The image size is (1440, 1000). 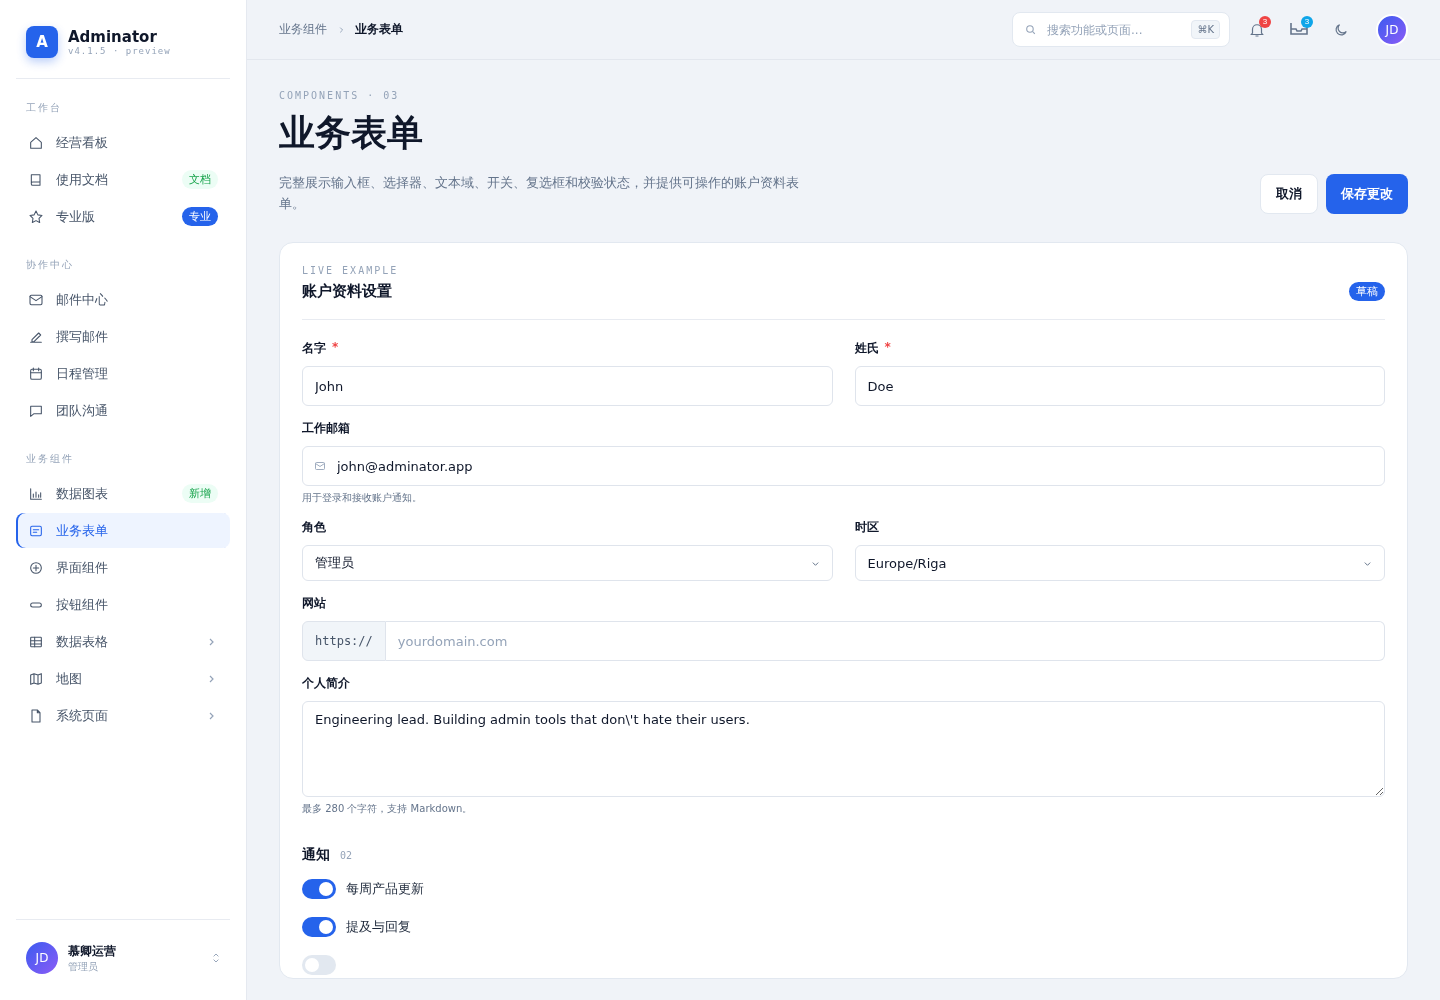 I want to click on sidebar-item: 经营看板, so click(x=123, y=142).